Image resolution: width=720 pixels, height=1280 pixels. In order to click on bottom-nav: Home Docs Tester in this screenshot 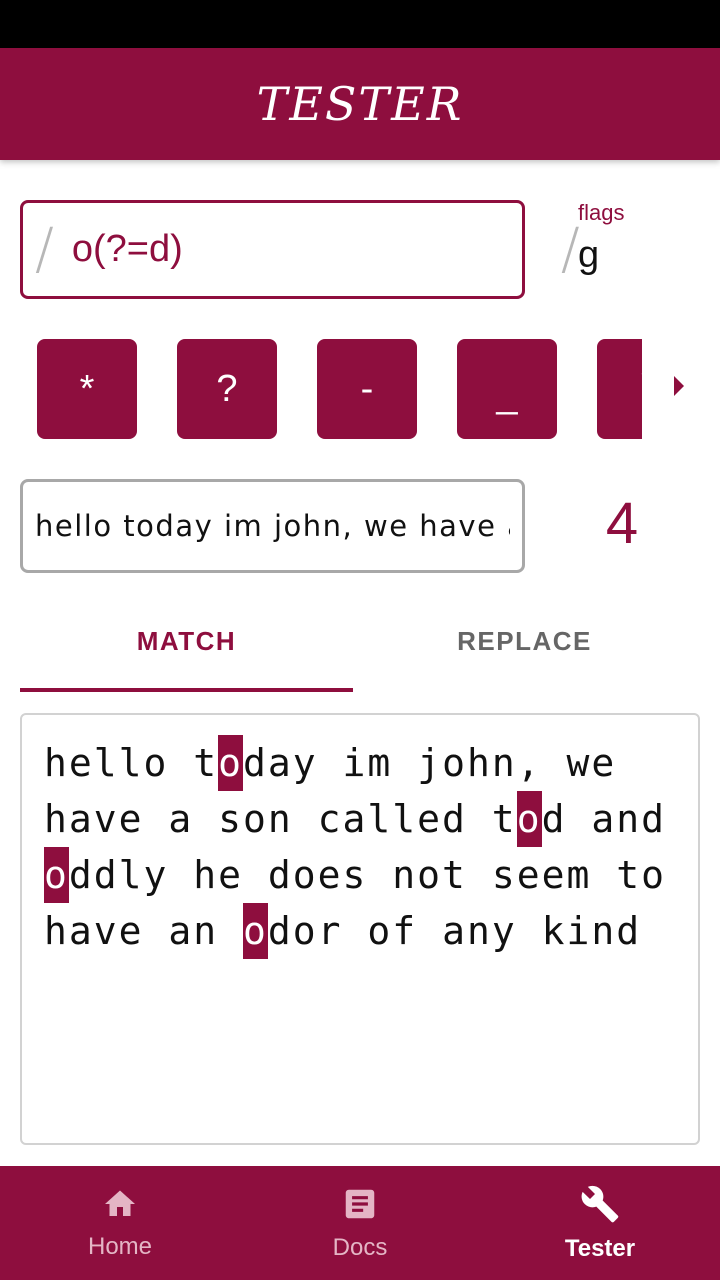, I will do `click(360, 1223)`.